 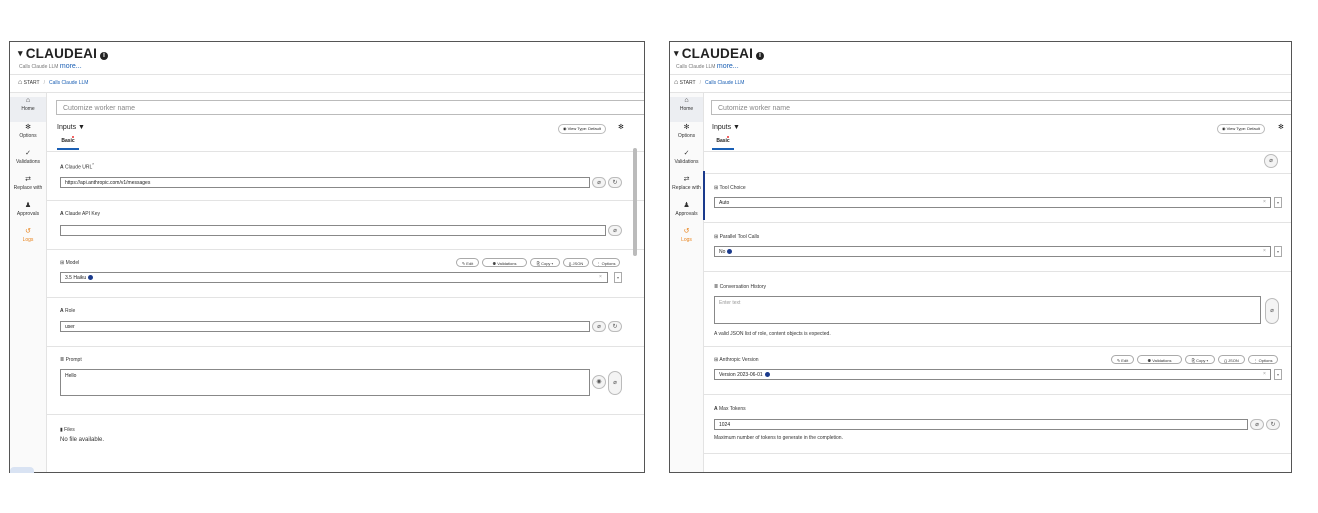 I want to click on sidebar-label: Options, so click(x=686, y=136).